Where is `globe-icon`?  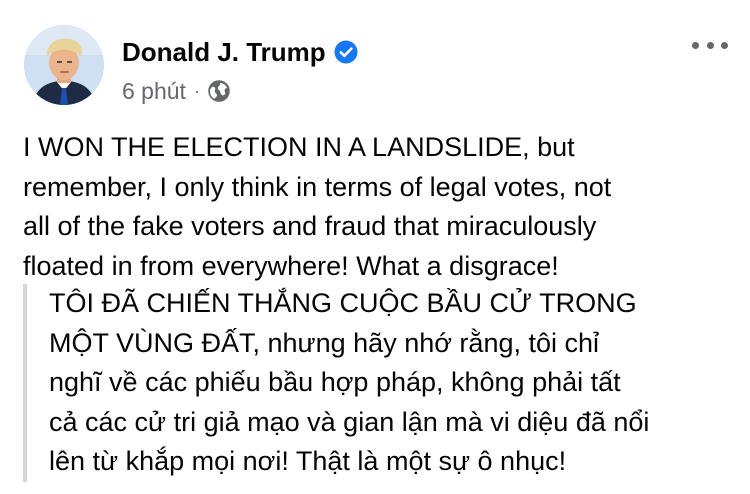 globe-icon is located at coordinates (219, 91).